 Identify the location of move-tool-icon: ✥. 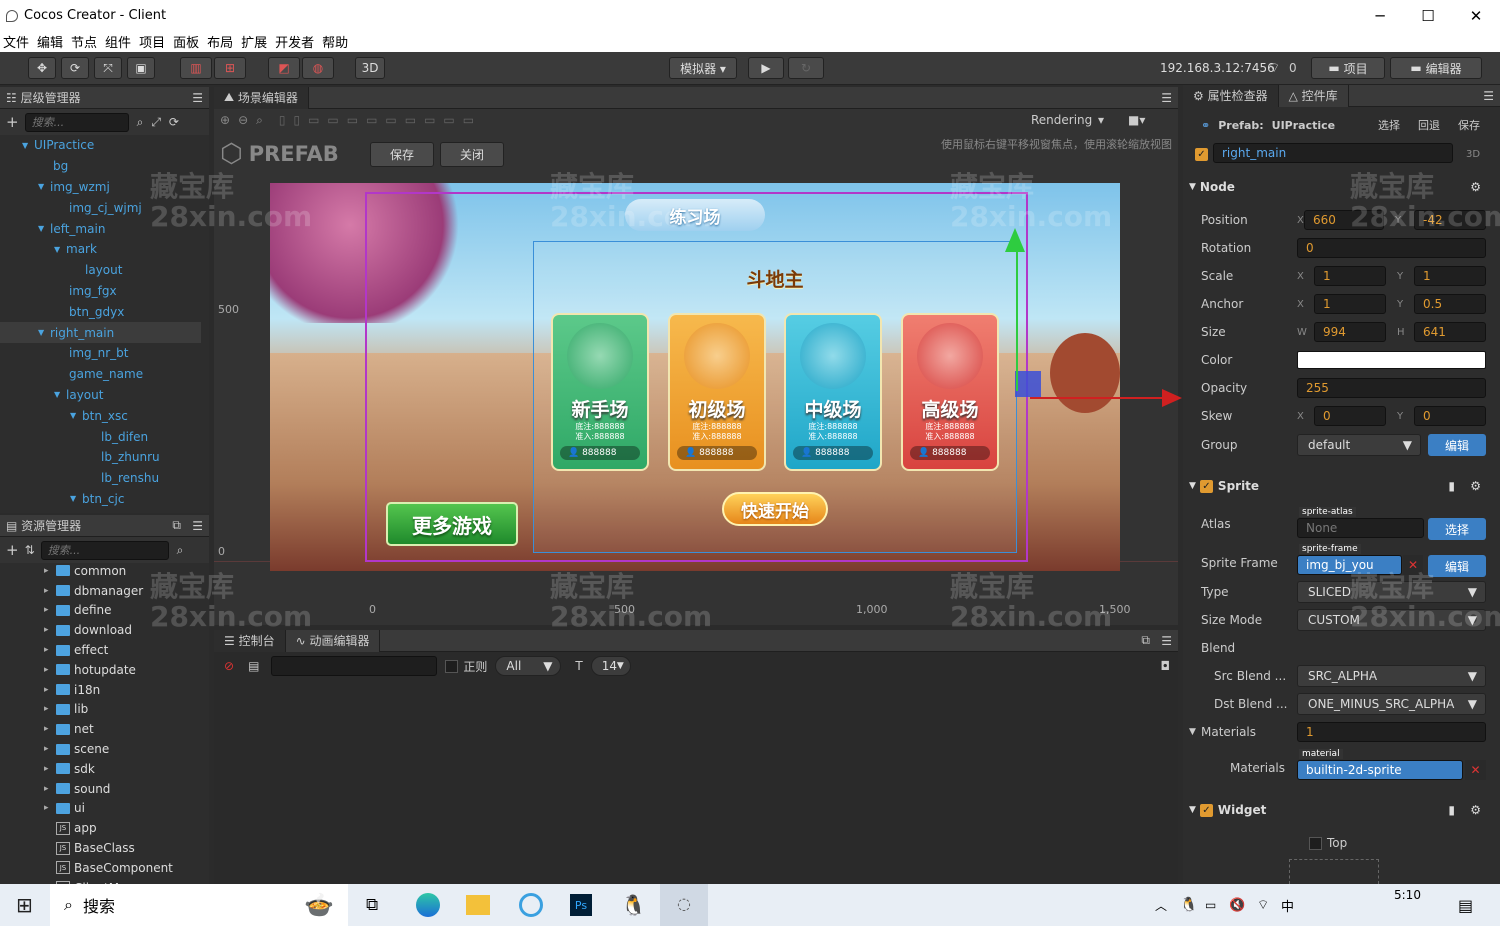
(42, 68).